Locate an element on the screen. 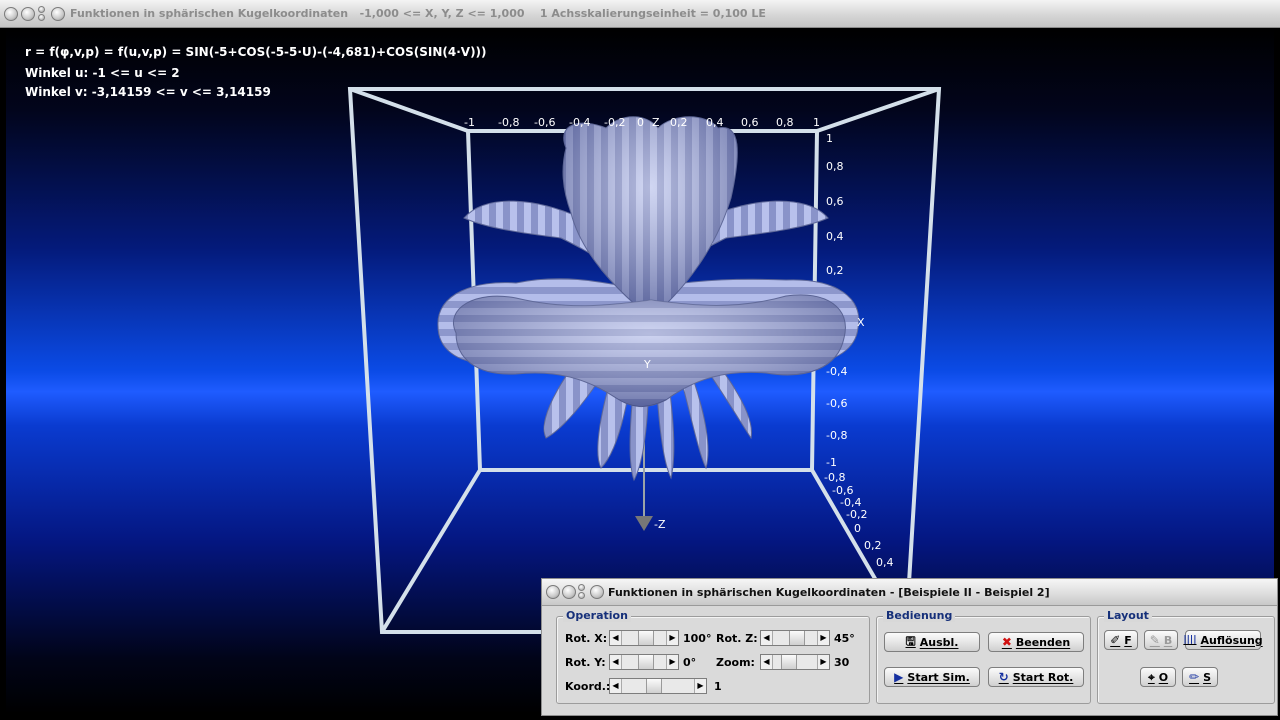  start-rot-label: Start Rot. is located at coordinates (1043, 677).